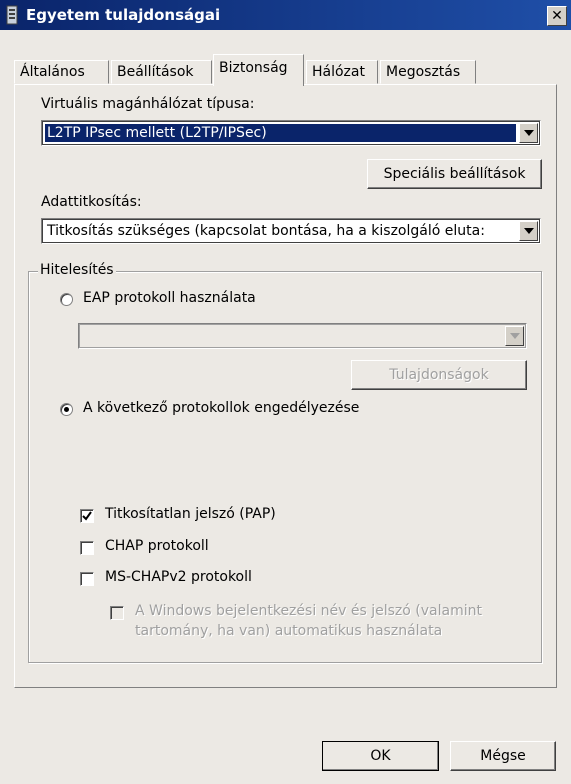  What do you see at coordinates (117, 613) in the screenshot?
I see `windows-logon-checkbox` at bounding box center [117, 613].